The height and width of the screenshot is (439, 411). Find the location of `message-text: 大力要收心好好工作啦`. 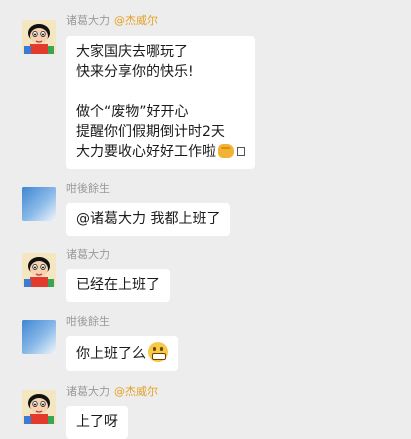

message-text: 大力要收心好好工作啦 is located at coordinates (146, 152).